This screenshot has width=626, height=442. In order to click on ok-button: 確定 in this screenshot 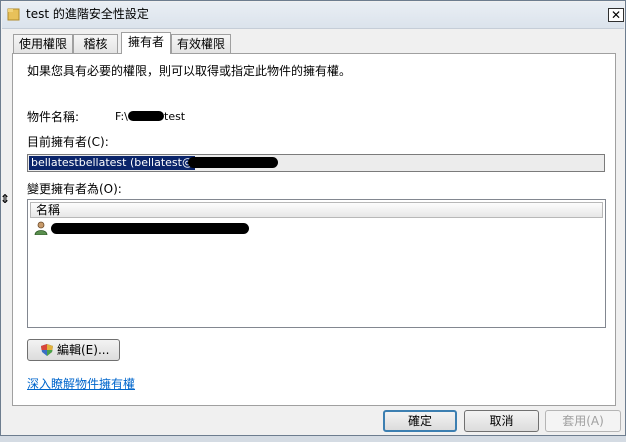, I will do `click(420, 421)`.